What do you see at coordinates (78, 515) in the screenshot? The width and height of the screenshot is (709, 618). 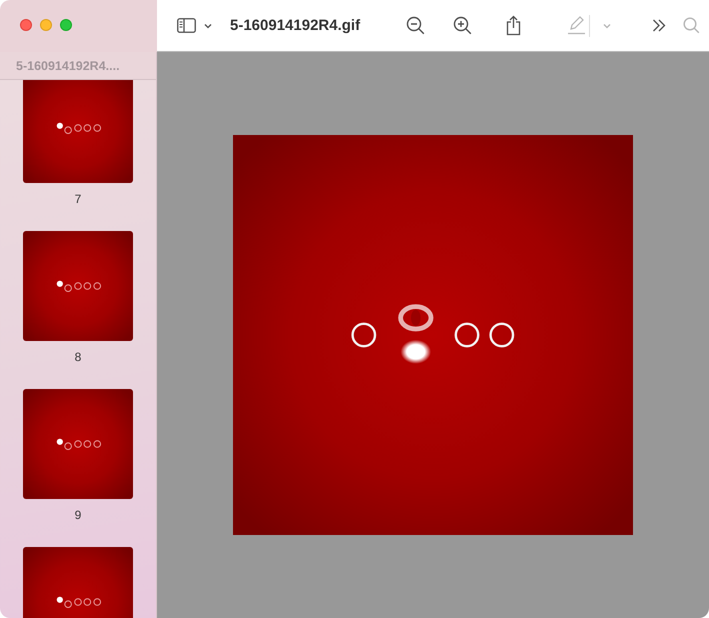 I see `page-number: 9` at bounding box center [78, 515].